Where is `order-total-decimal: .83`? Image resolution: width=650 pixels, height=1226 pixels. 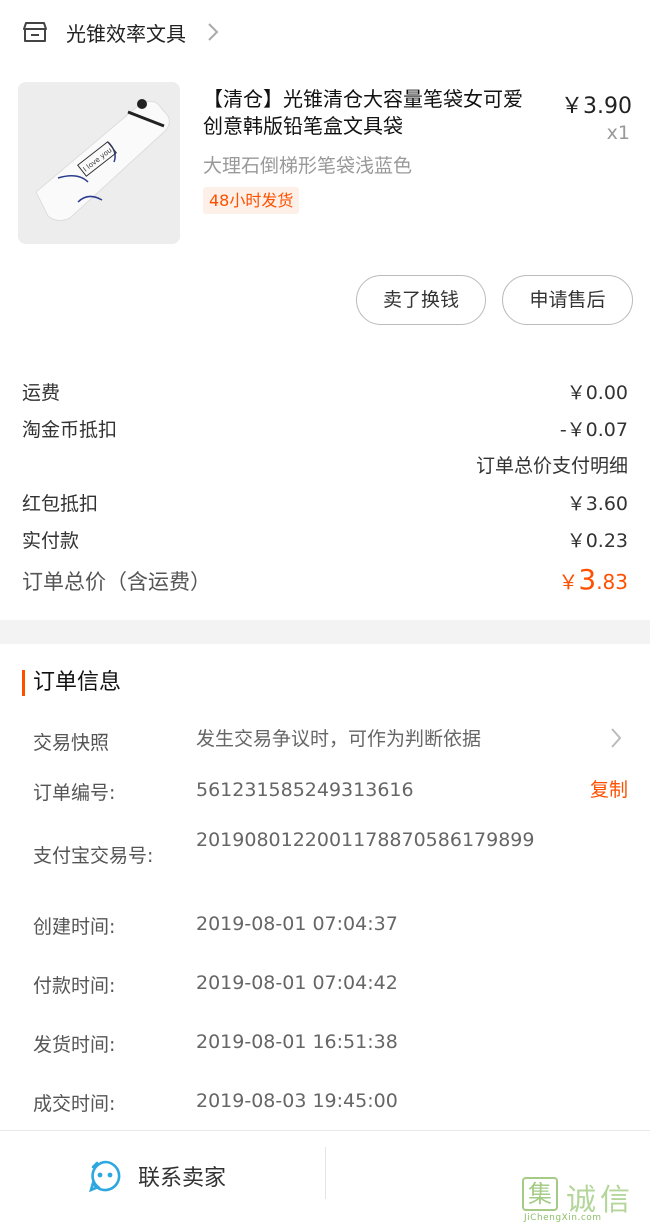
order-total-decimal: .83 is located at coordinates (612, 582).